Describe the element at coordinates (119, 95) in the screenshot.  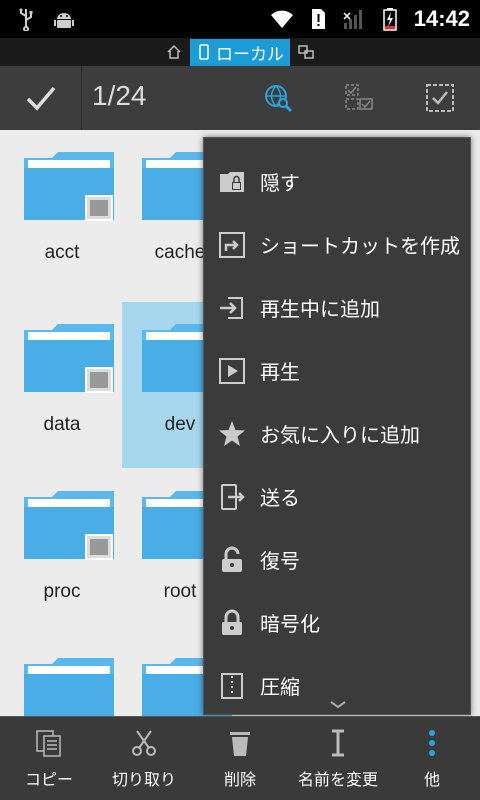
I see `selection-count: 1/24` at that location.